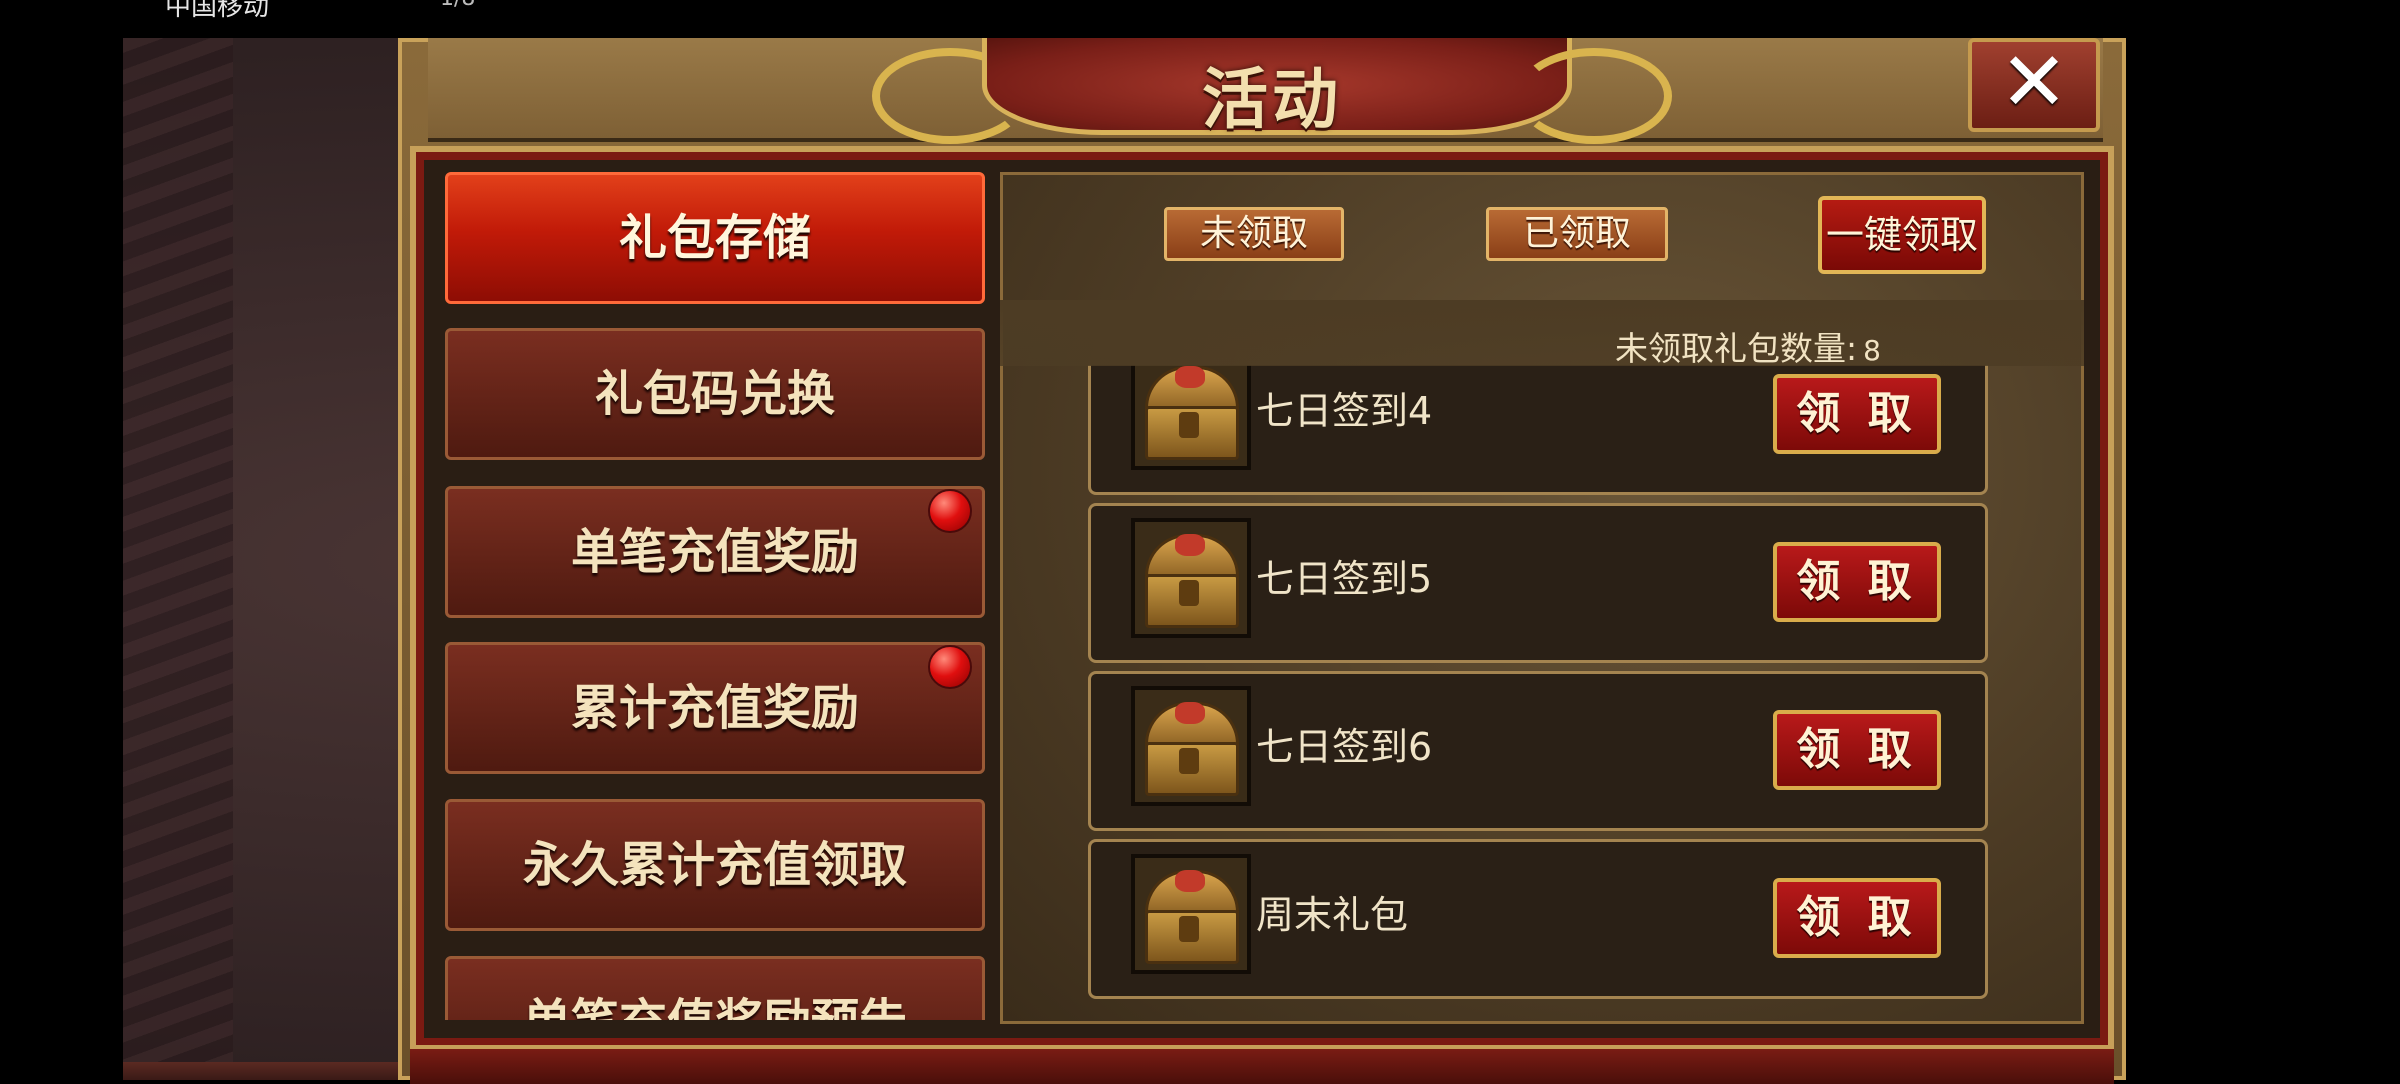 The width and height of the screenshot is (2400, 1084). What do you see at coordinates (1272, 99) in the screenshot?
I see `dialog-title: 活动` at bounding box center [1272, 99].